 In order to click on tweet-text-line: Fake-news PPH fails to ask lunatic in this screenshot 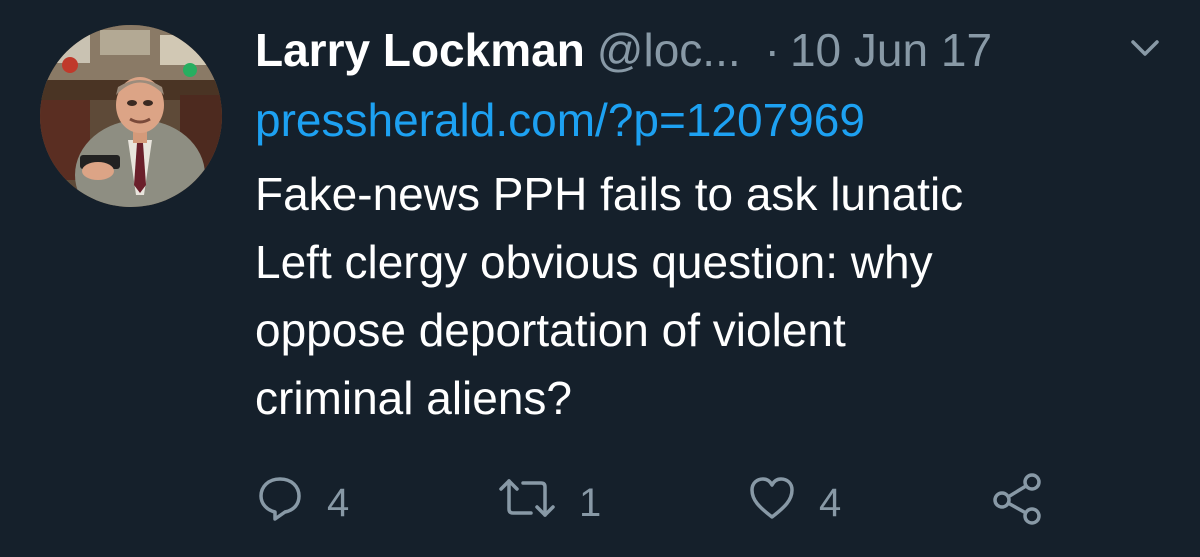, I will do `click(609, 194)`.